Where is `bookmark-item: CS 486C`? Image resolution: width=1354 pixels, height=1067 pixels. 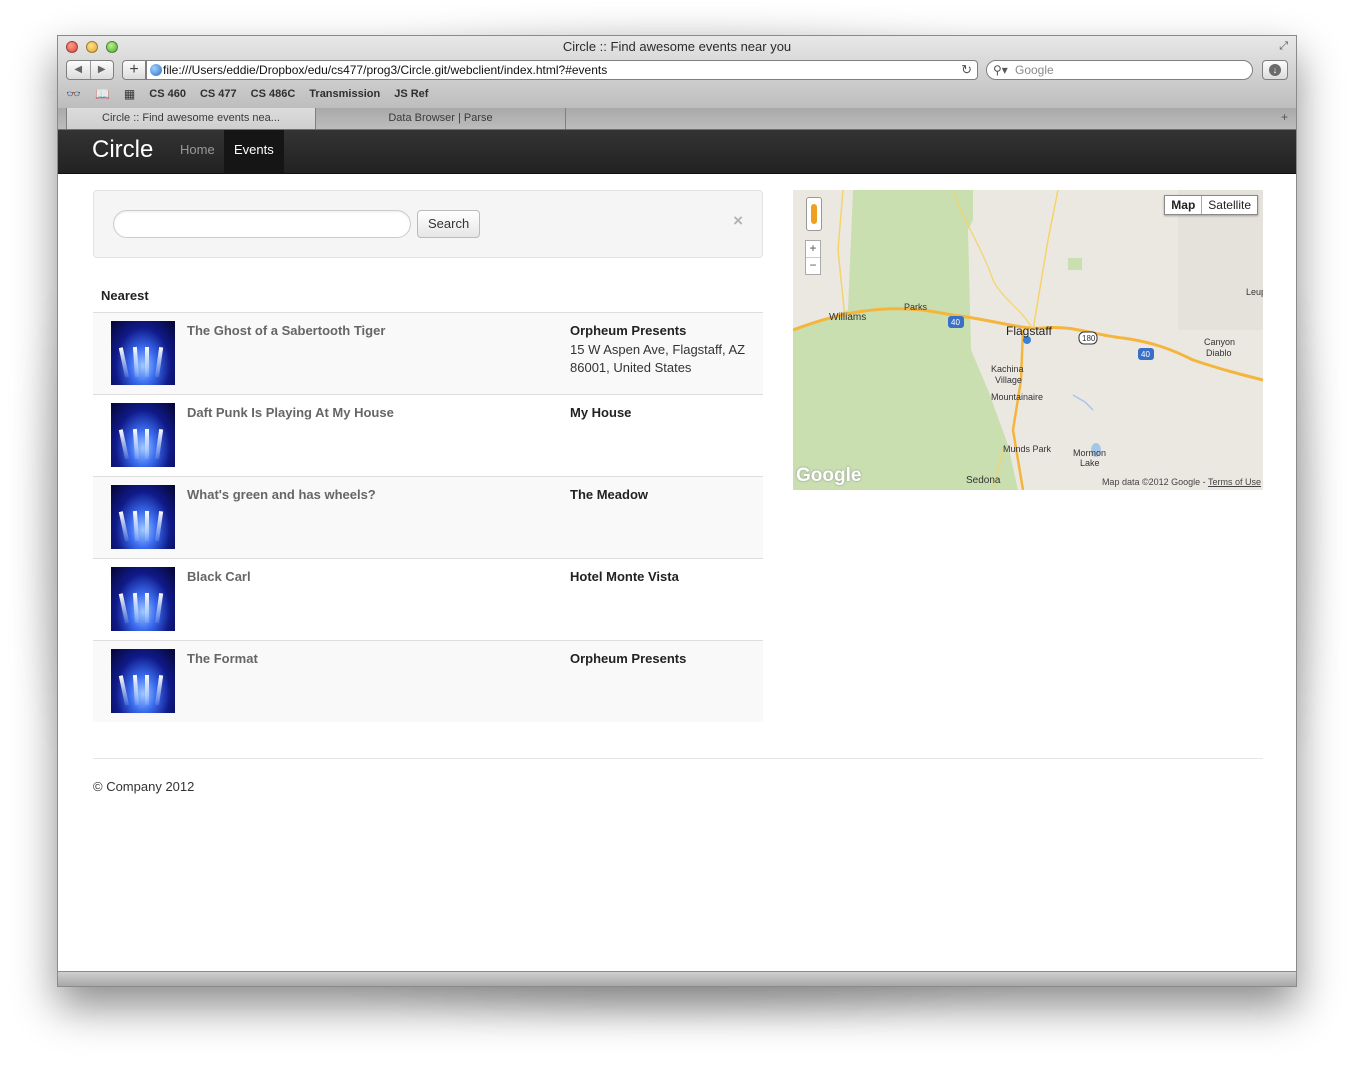 bookmark-item: CS 486C is located at coordinates (273, 94).